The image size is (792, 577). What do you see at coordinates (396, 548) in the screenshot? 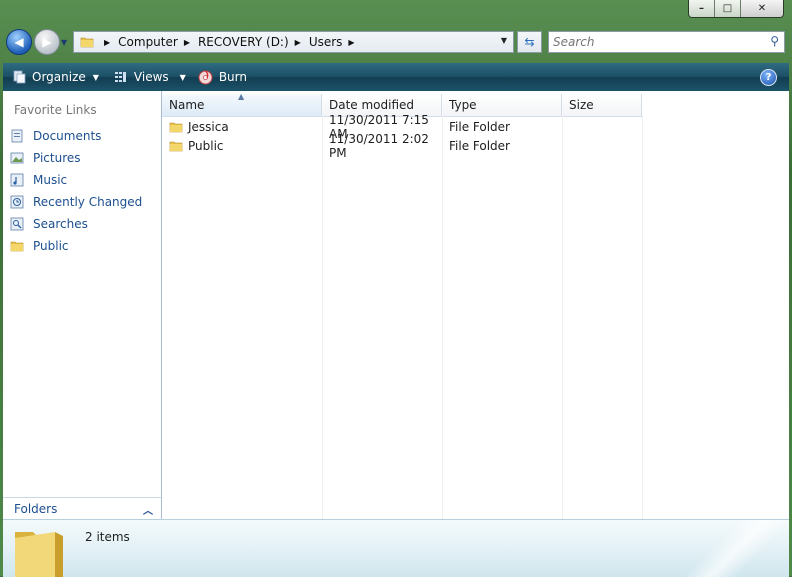
I see `details-pane: 2 items` at bounding box center [396, 548].